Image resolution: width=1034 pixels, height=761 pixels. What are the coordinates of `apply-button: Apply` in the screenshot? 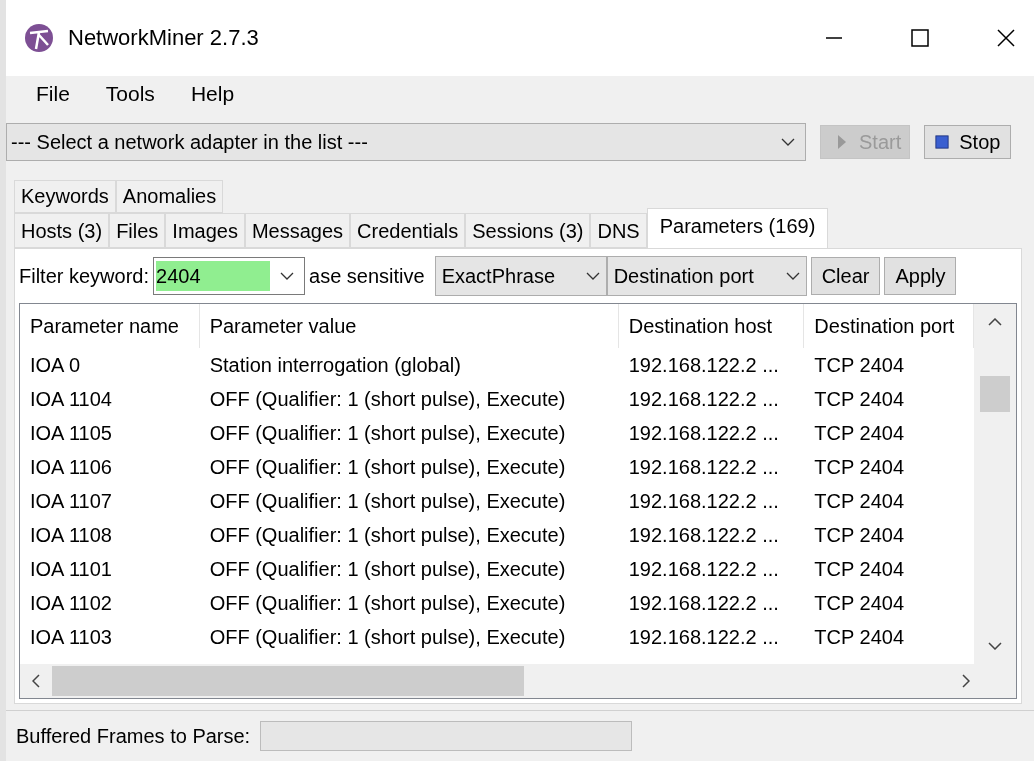 It's located at (920, 276).